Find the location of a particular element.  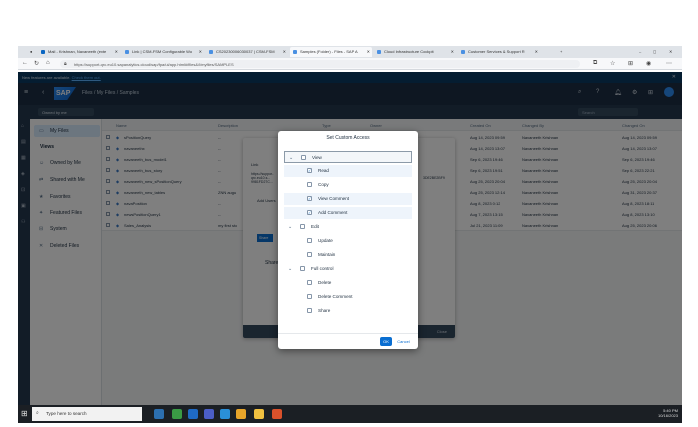

taskbar-search: ⌕ Type here to search is located at coordinates (87, 414).